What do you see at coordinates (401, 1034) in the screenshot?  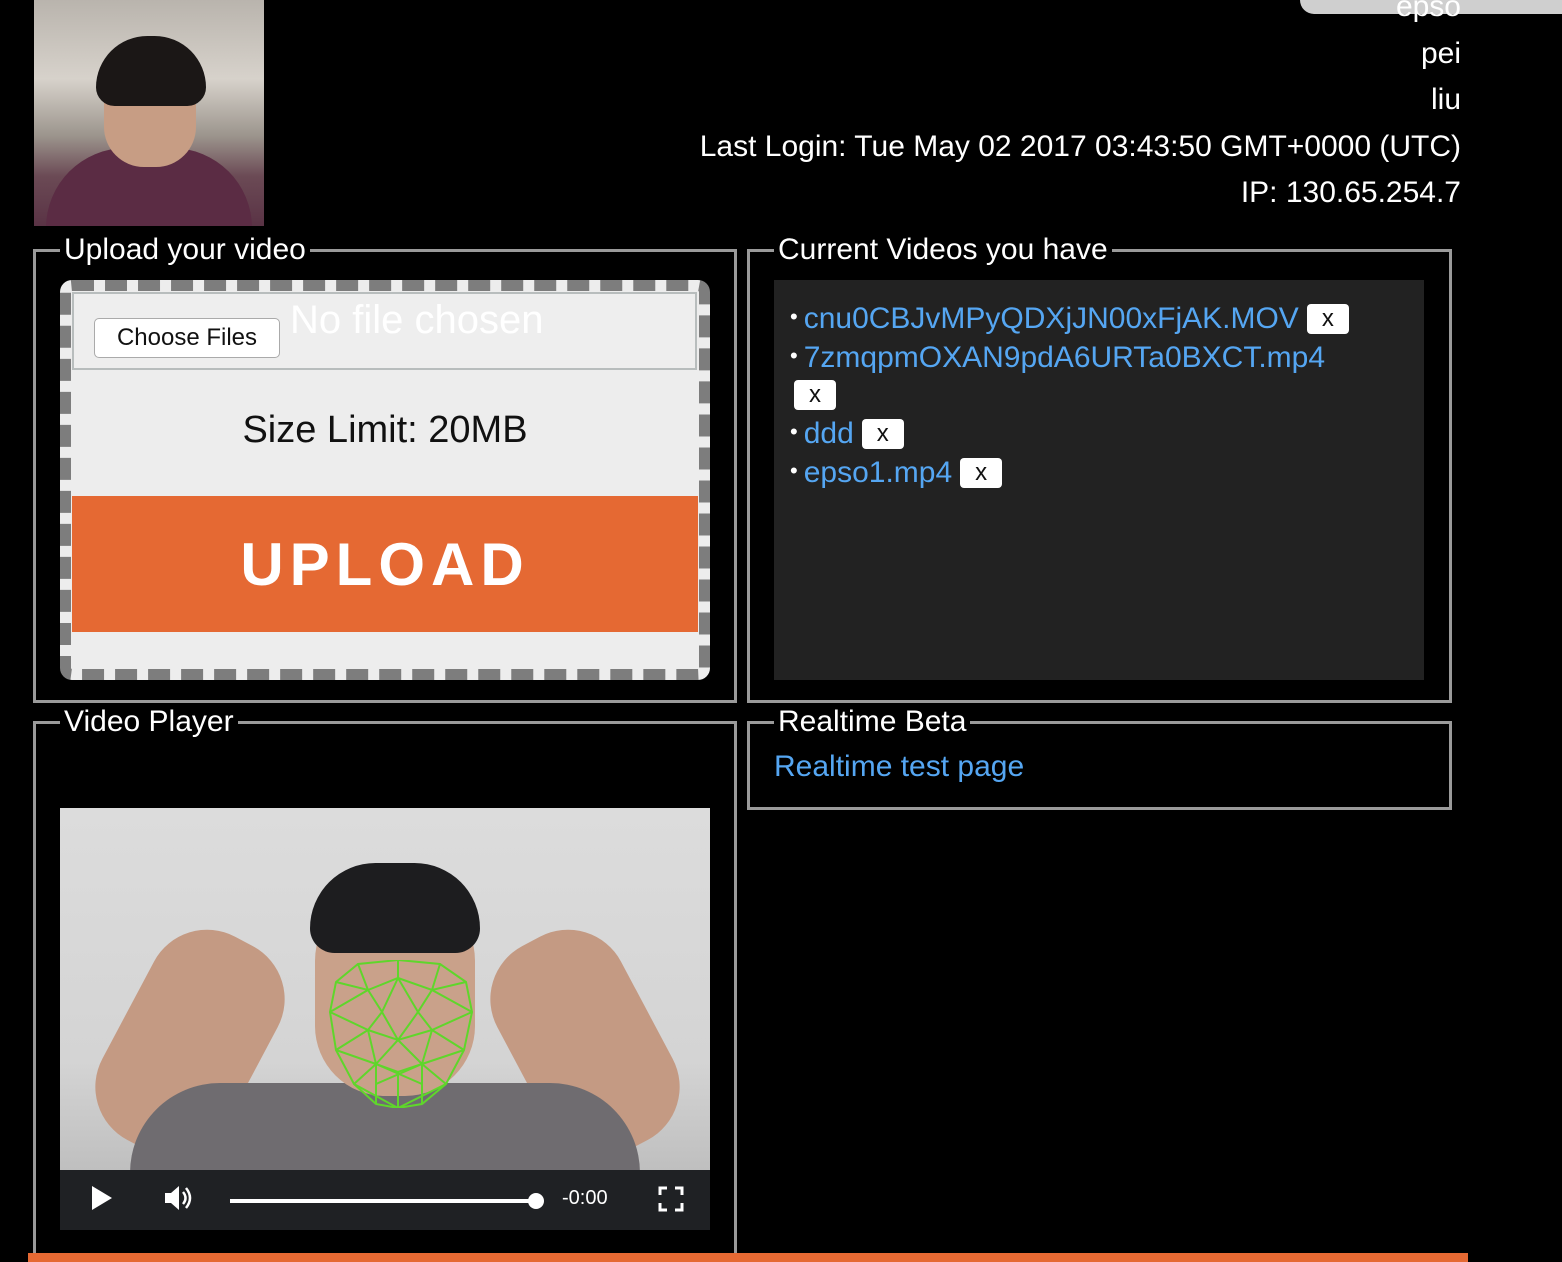 I see `face-mesh-overlay` at bounding box center [401, 1034].